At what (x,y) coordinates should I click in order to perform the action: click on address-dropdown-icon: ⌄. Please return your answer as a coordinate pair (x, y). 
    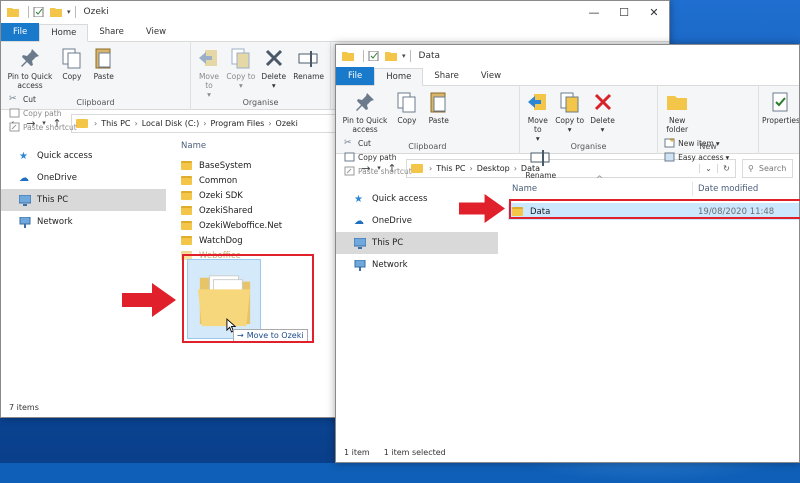
    Looking at the image, I should click on (708, 168).